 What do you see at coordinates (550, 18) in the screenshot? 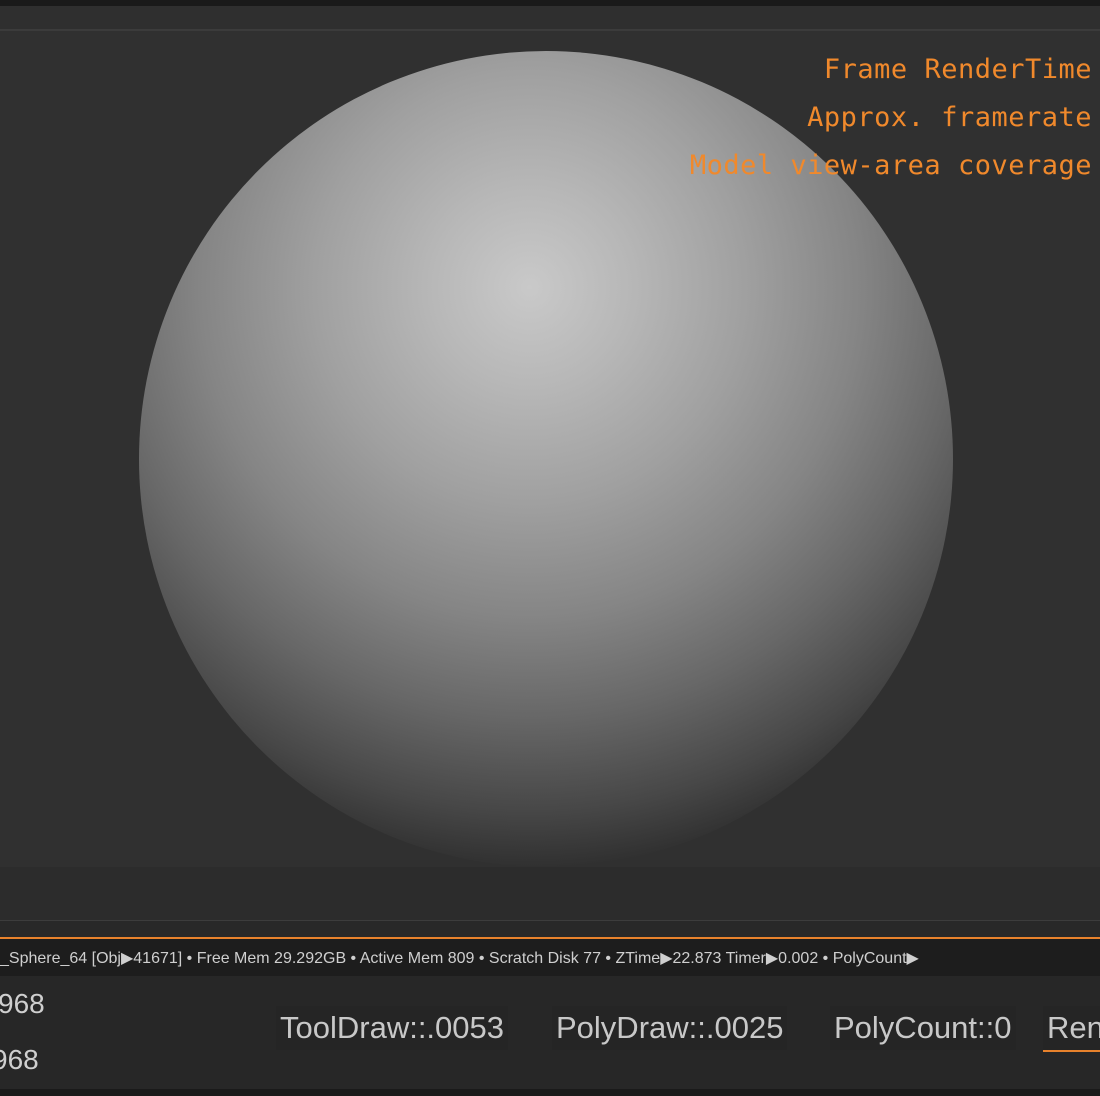
I see `top-toolbar` at bounding box center [550, 18].